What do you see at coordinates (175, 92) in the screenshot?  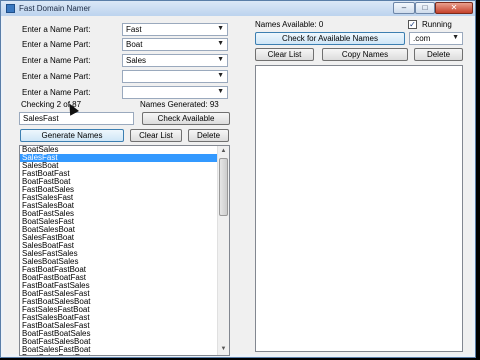 I see `name-part-combo-5: ▼` at bounding box center [175, 92].